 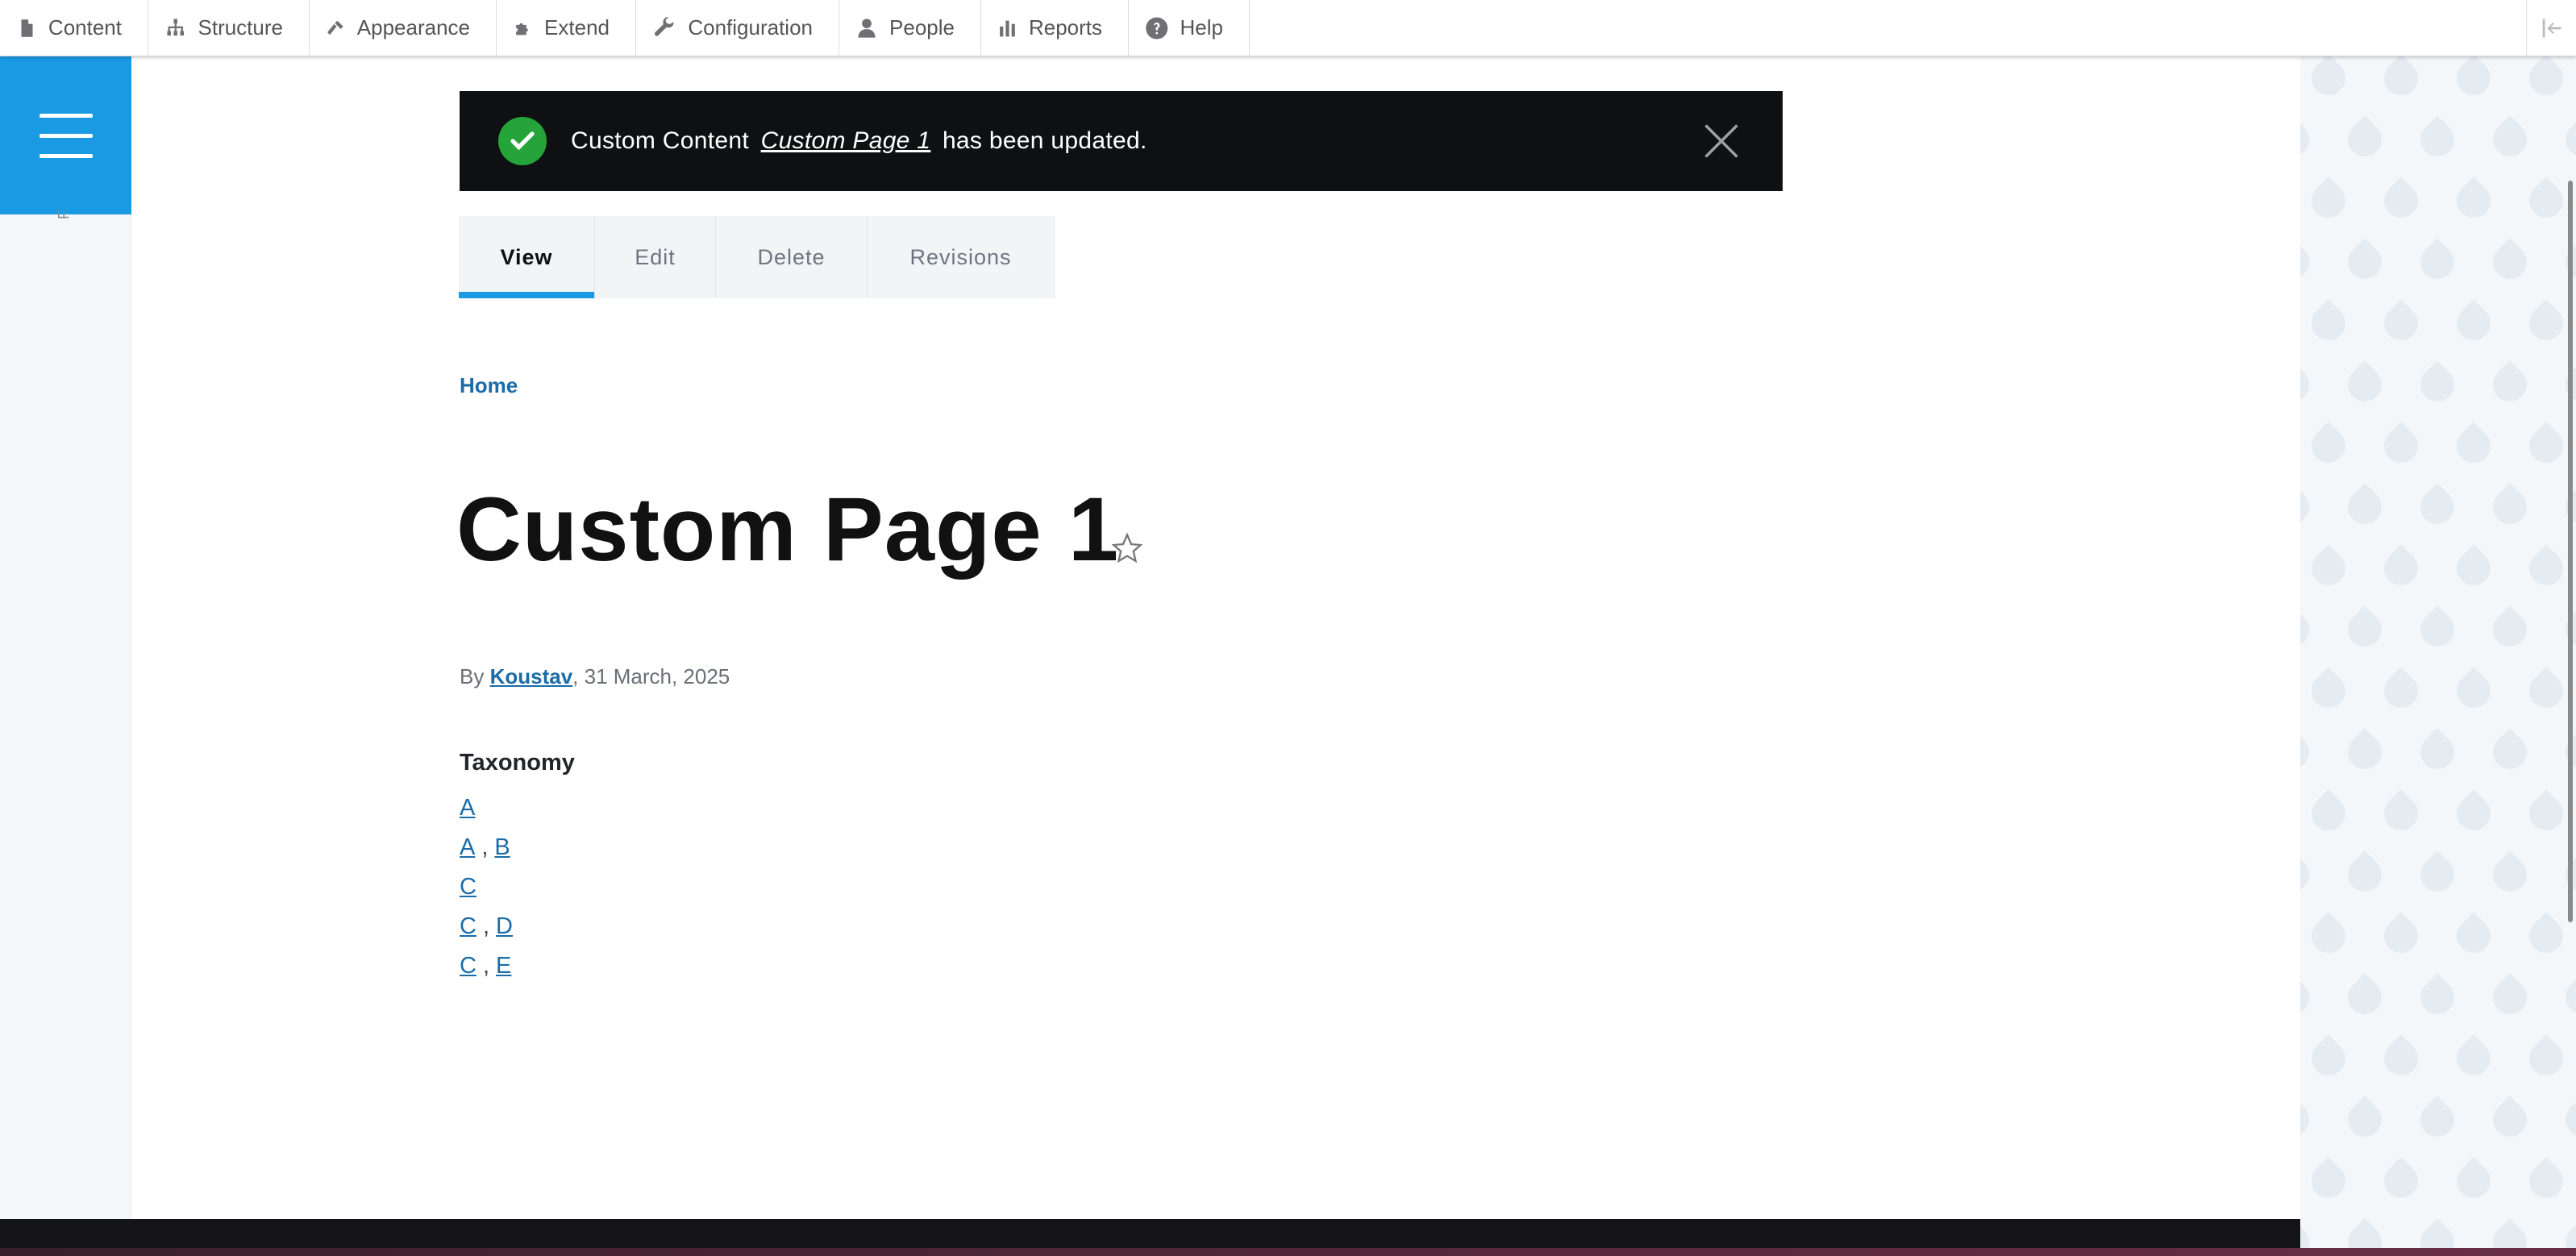 I want to click on toolbar-item-structure: Structure, so click(x=229, y=28).